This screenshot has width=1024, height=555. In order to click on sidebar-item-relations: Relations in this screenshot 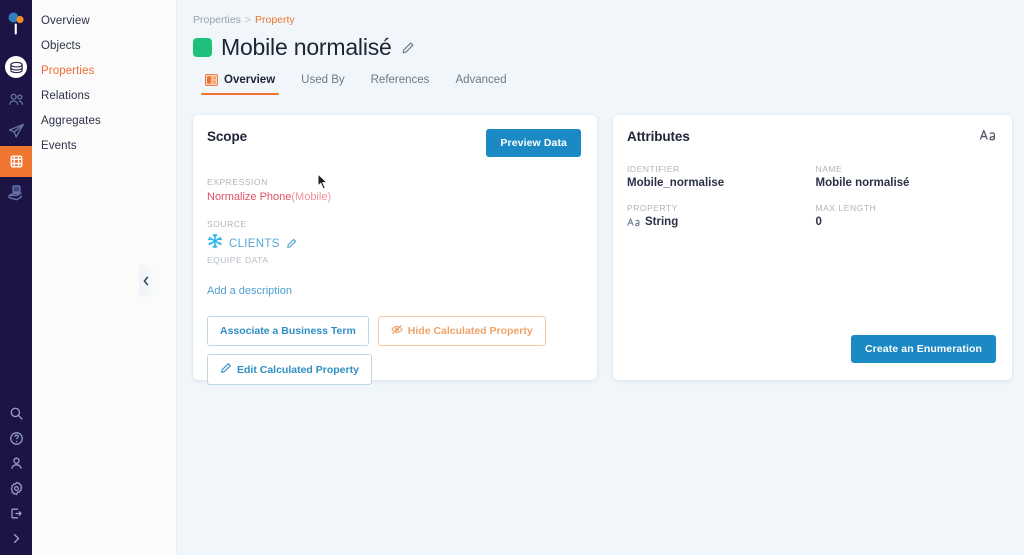, I will do `click(104, 95)`.